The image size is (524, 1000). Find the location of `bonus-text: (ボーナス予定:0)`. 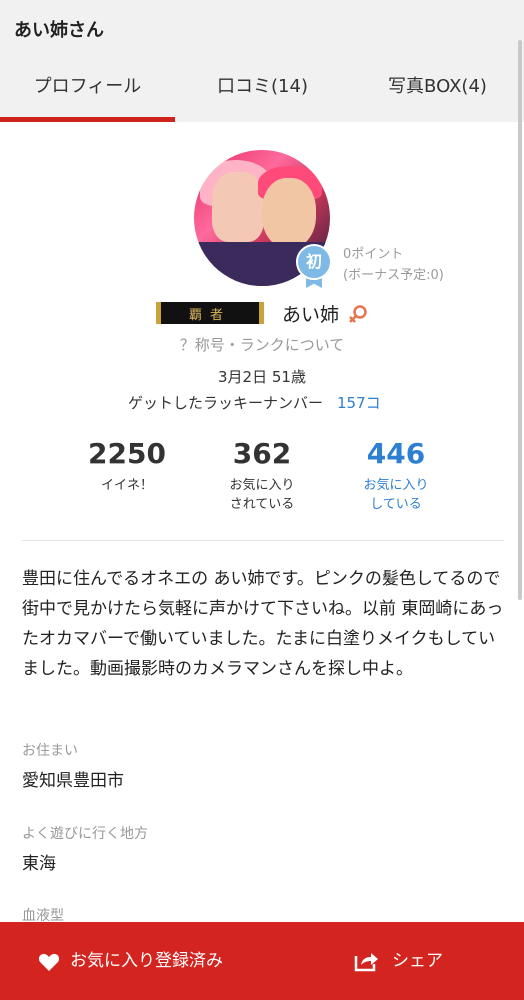

bonus-text: (ボーナス予定:0) is located at coordinates (393, 275).